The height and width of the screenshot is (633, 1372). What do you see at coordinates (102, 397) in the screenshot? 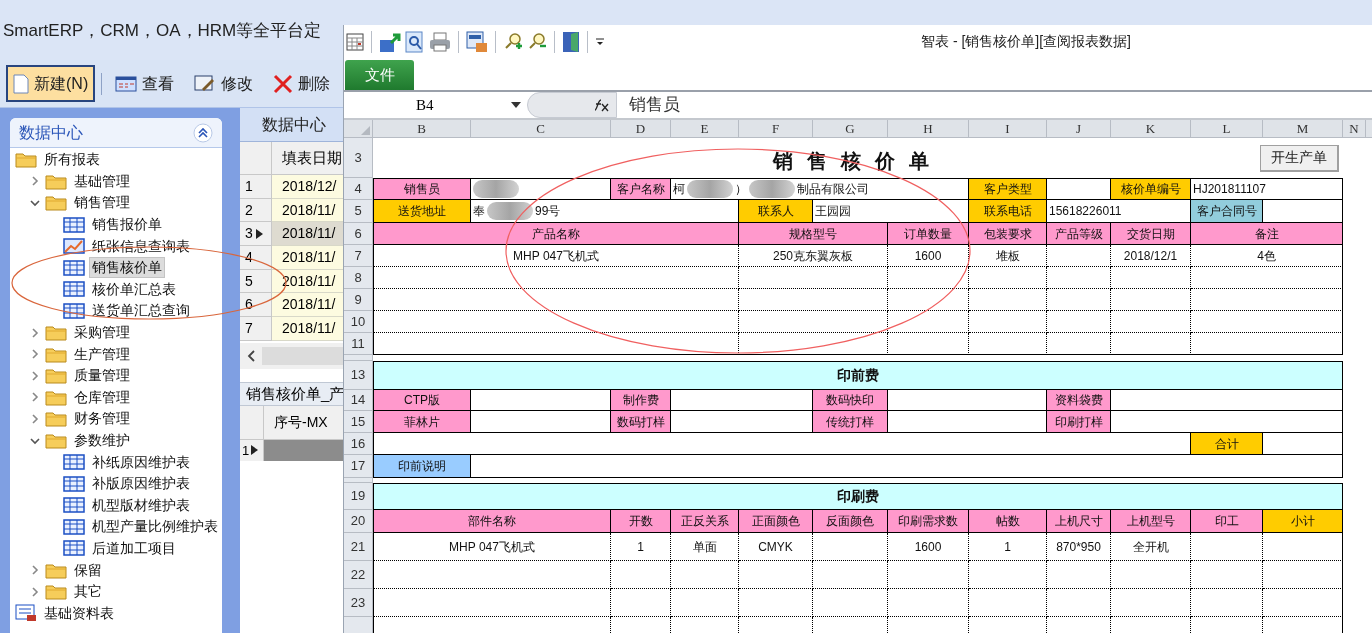
I see `tree-item: 仓库管理` at bounding box center [102, 397].